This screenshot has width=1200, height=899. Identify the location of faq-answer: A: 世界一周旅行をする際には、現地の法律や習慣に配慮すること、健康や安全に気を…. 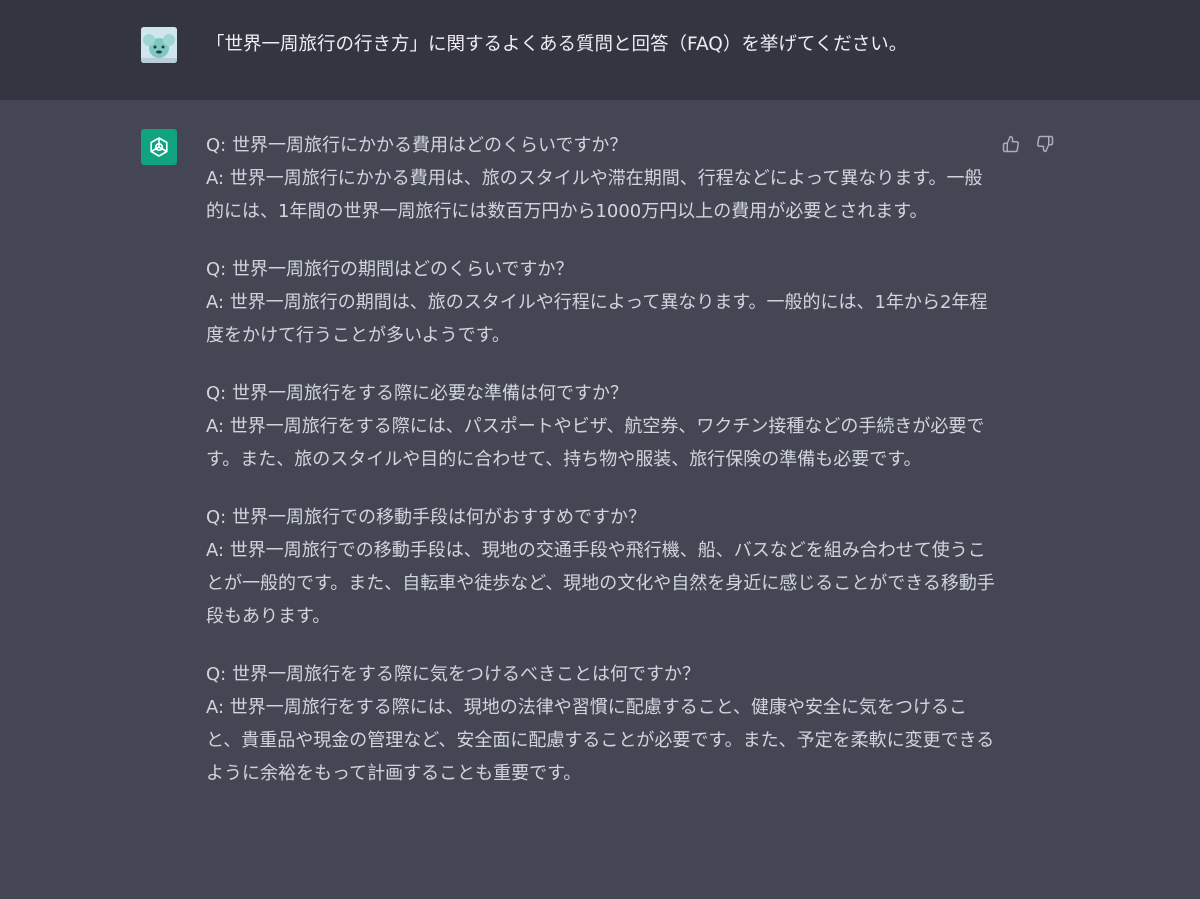
(600, 740).